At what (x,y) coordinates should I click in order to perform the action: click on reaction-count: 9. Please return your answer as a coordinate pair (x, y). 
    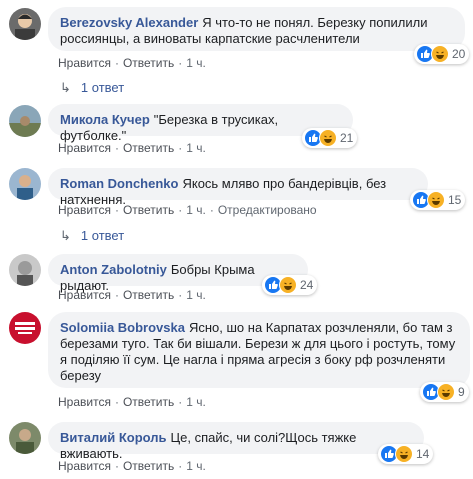
    Looking at the image, I should click on (461, 392).